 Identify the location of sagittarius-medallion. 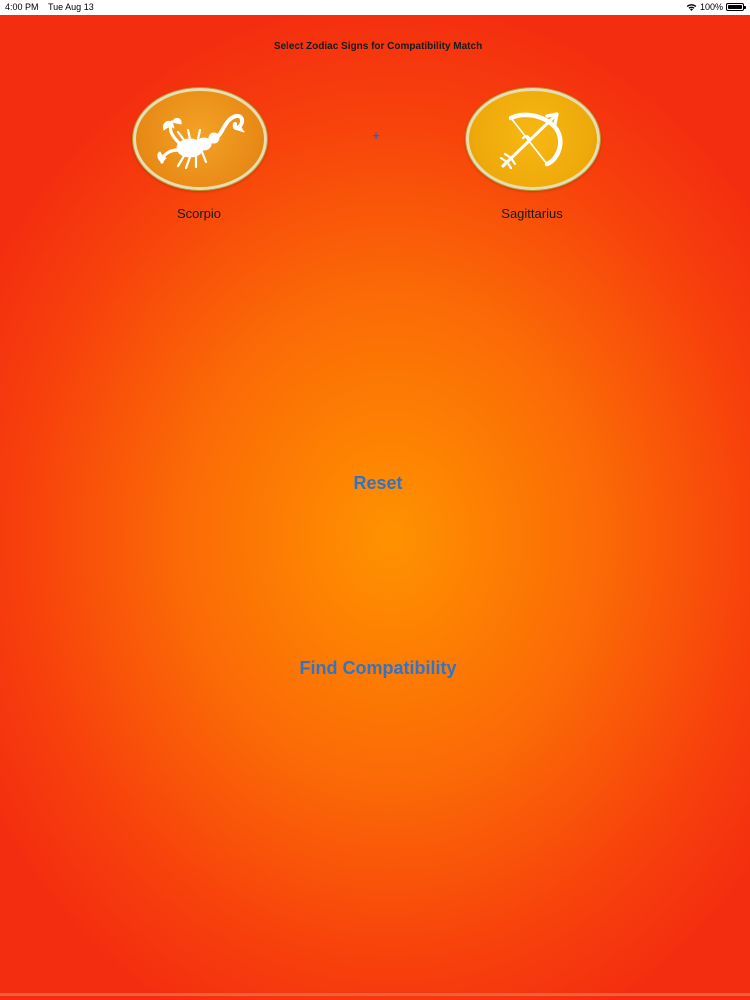
(533, 139).